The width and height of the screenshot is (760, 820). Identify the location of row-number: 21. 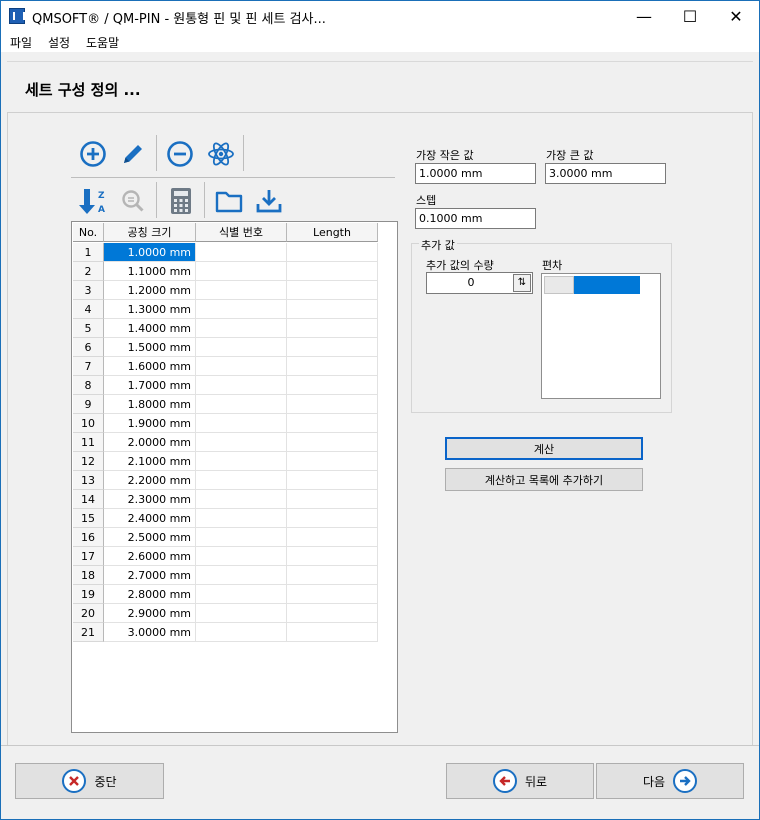
(88, 632).